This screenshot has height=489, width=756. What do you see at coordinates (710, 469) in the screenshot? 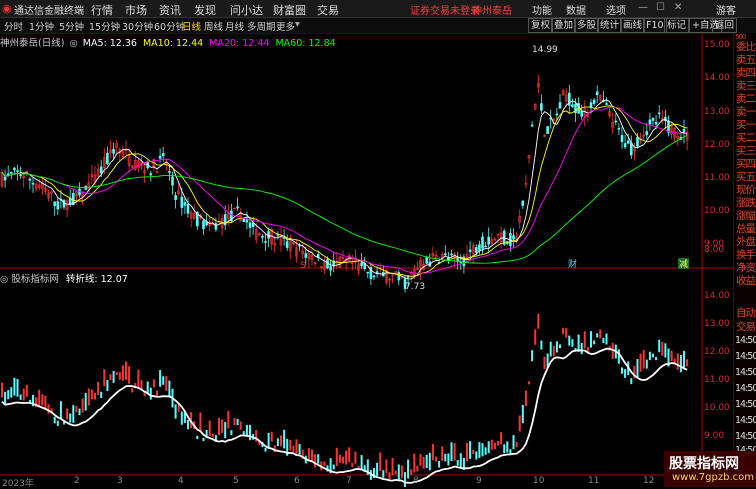
I see `site-watermark: 股票指标网 www.7gpzb.com` at bounding box center [710, 469].